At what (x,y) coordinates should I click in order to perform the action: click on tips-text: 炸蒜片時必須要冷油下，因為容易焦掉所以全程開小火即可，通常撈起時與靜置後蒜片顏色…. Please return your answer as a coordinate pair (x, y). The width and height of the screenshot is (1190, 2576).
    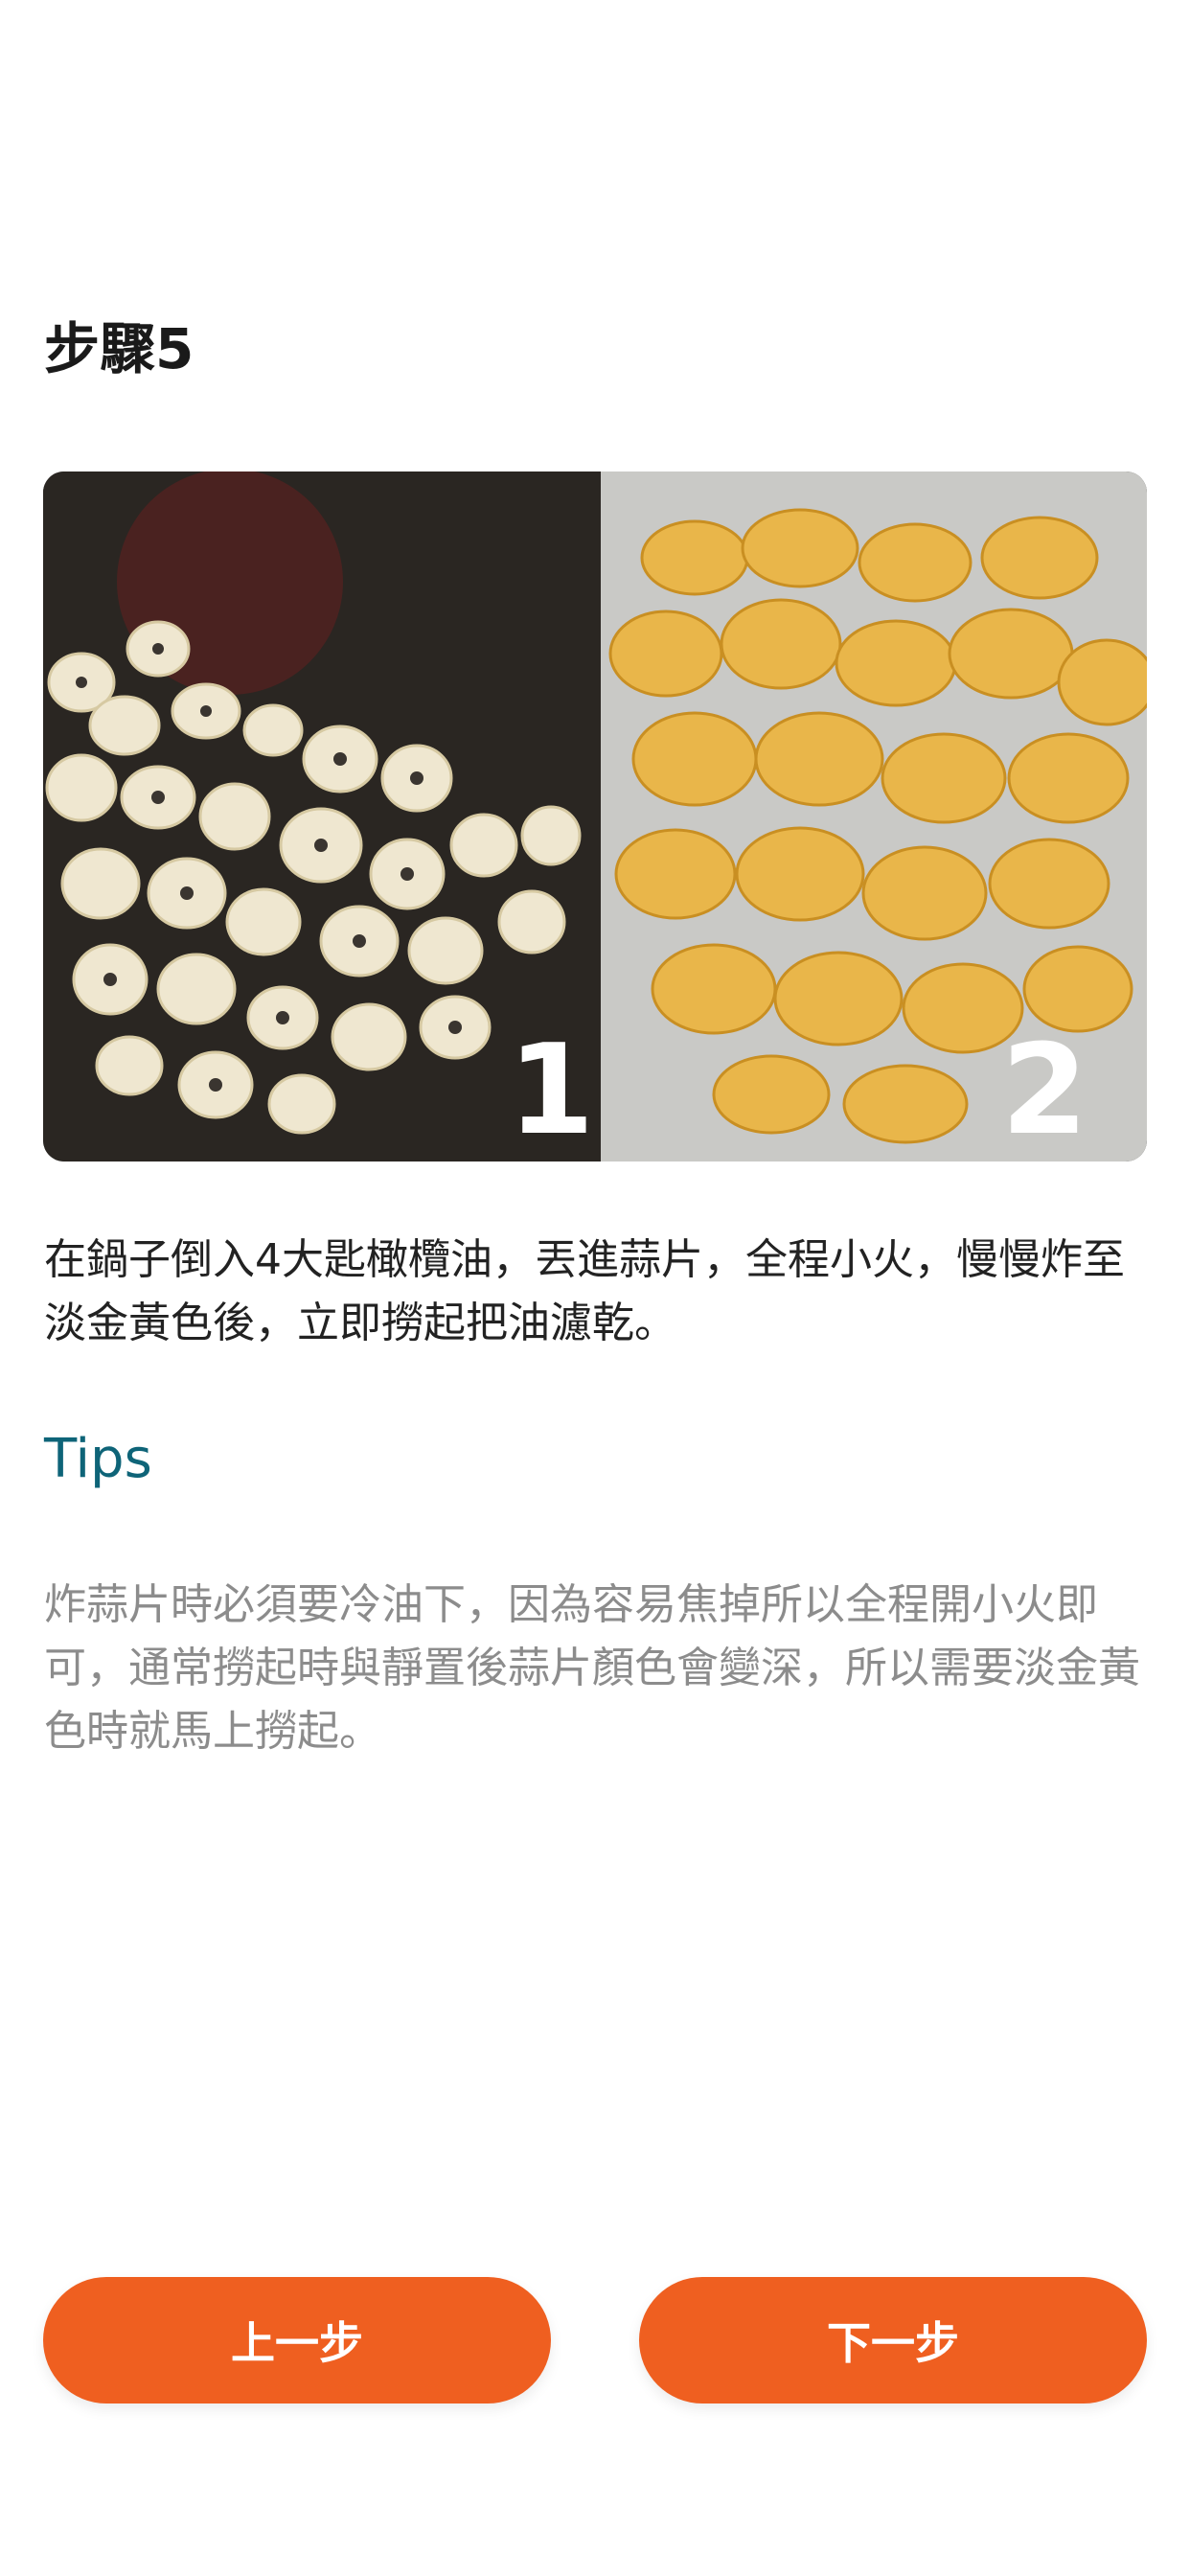
    Looking at the image, I should click on (592, 1668).